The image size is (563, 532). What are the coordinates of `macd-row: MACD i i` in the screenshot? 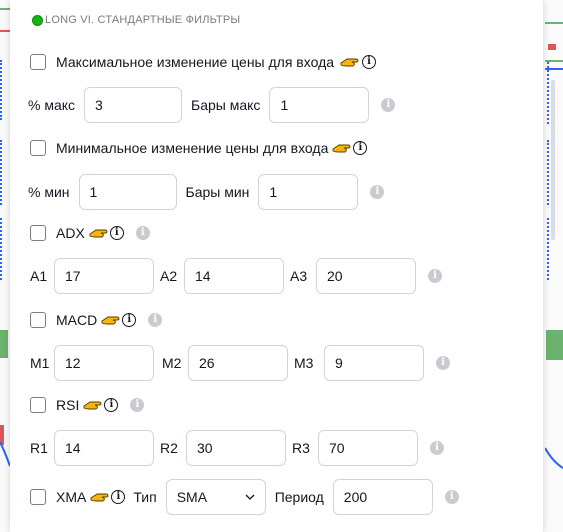 It's located at (96, 320).